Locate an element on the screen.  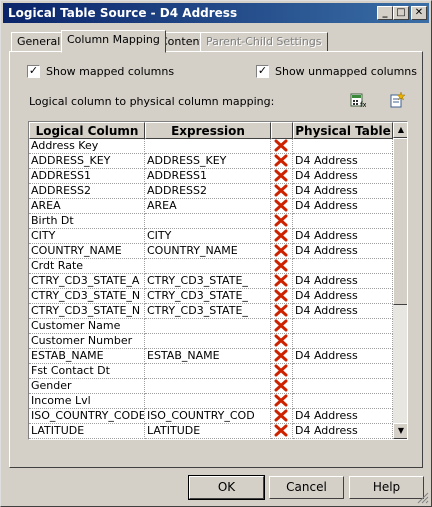
logical-column-cell: COUNTRY_NAME is located at coordinates (87, 251).